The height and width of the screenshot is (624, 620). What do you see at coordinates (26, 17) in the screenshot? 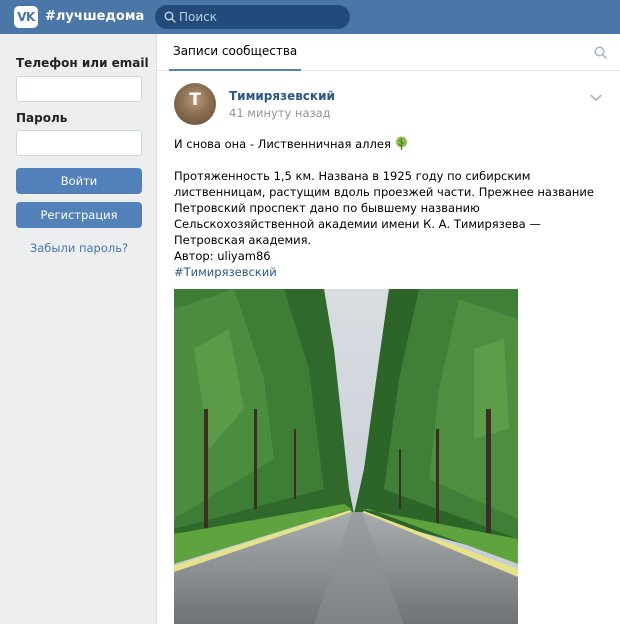
I see `vk-logo: VK` at bounding box center [26, 17].